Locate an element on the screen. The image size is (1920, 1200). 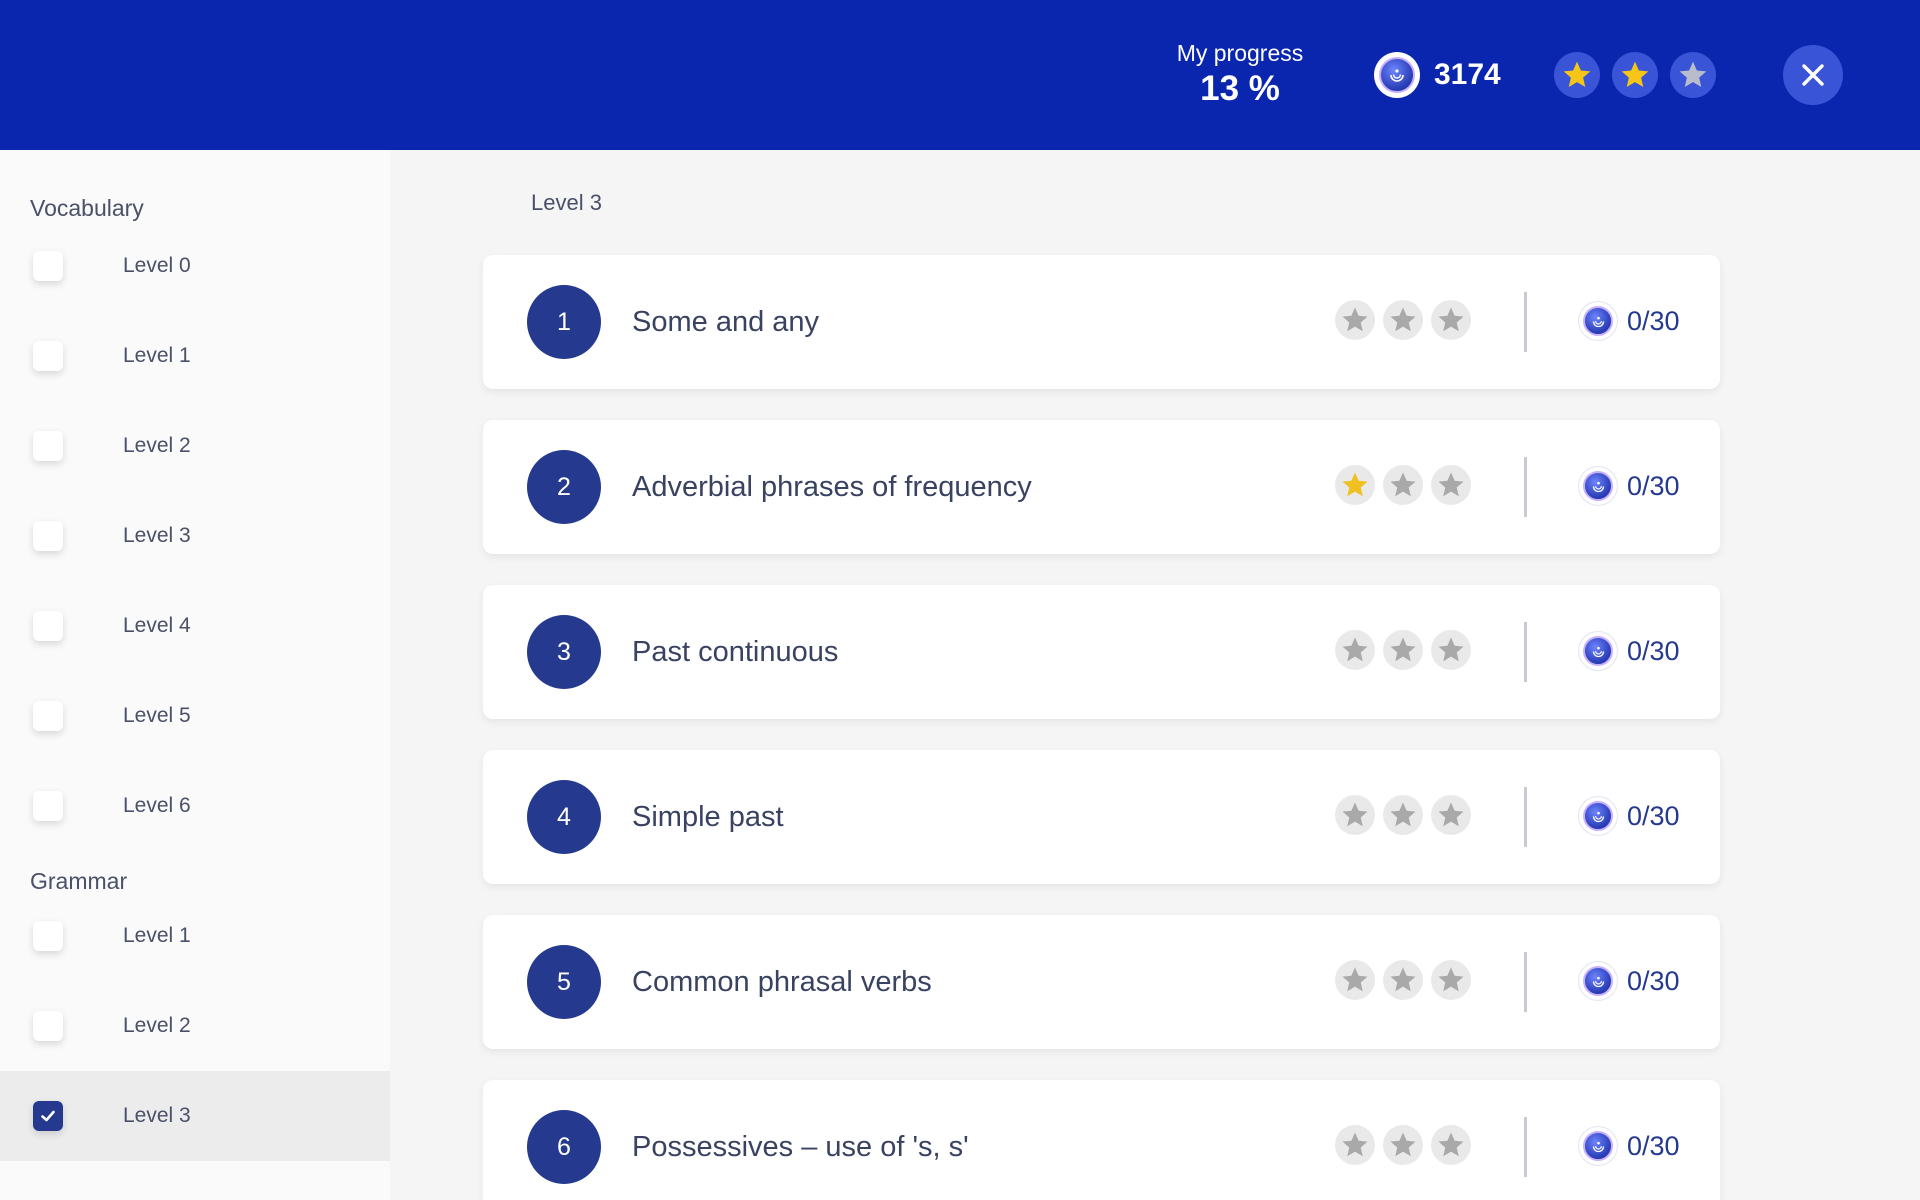
lesson-number: 5 is located at coordinates (564, 982).